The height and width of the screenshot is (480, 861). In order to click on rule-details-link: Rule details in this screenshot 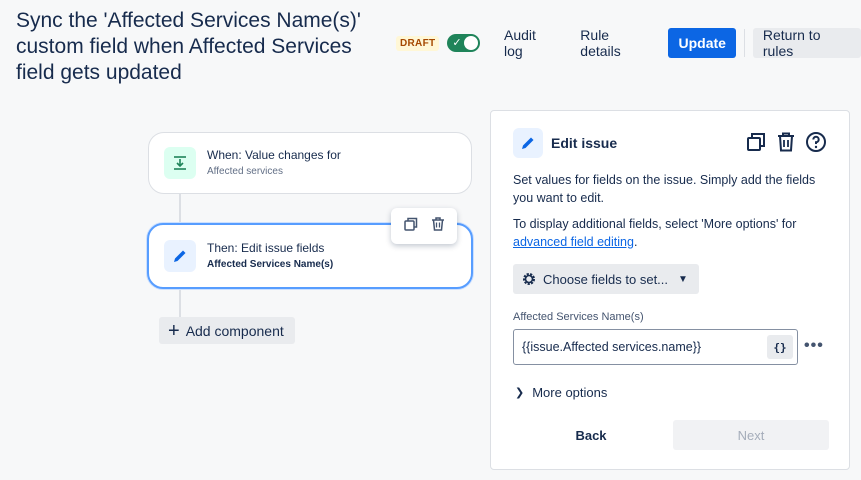, I will do `click(615, 43)`.